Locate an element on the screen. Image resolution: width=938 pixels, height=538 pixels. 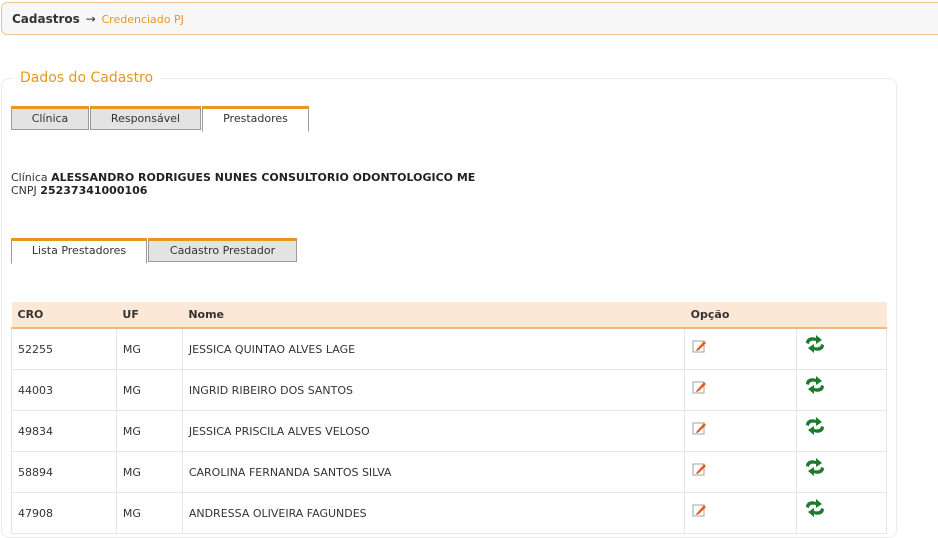
cell-cro: 58894 is located at coordinates (64, 472).